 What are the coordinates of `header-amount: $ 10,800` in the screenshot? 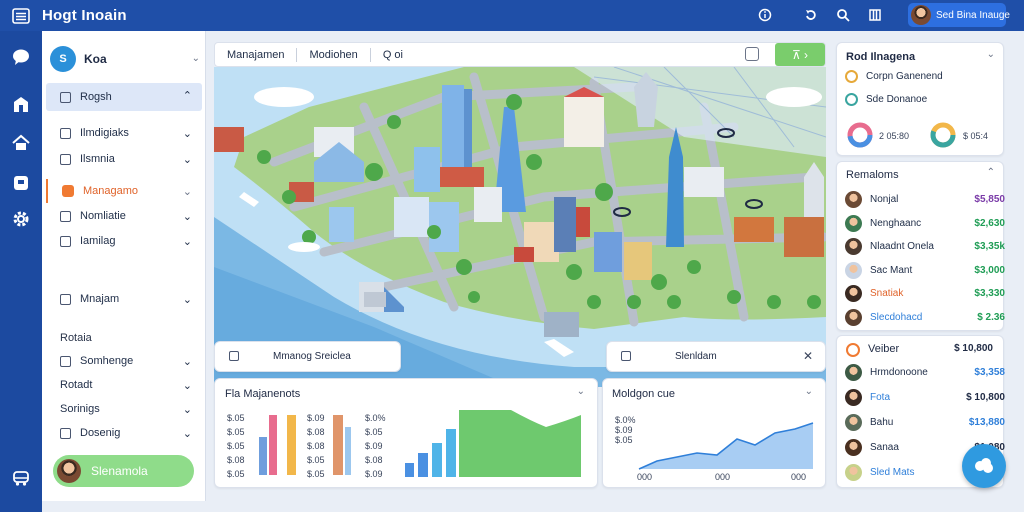 It's located at (973, 348).